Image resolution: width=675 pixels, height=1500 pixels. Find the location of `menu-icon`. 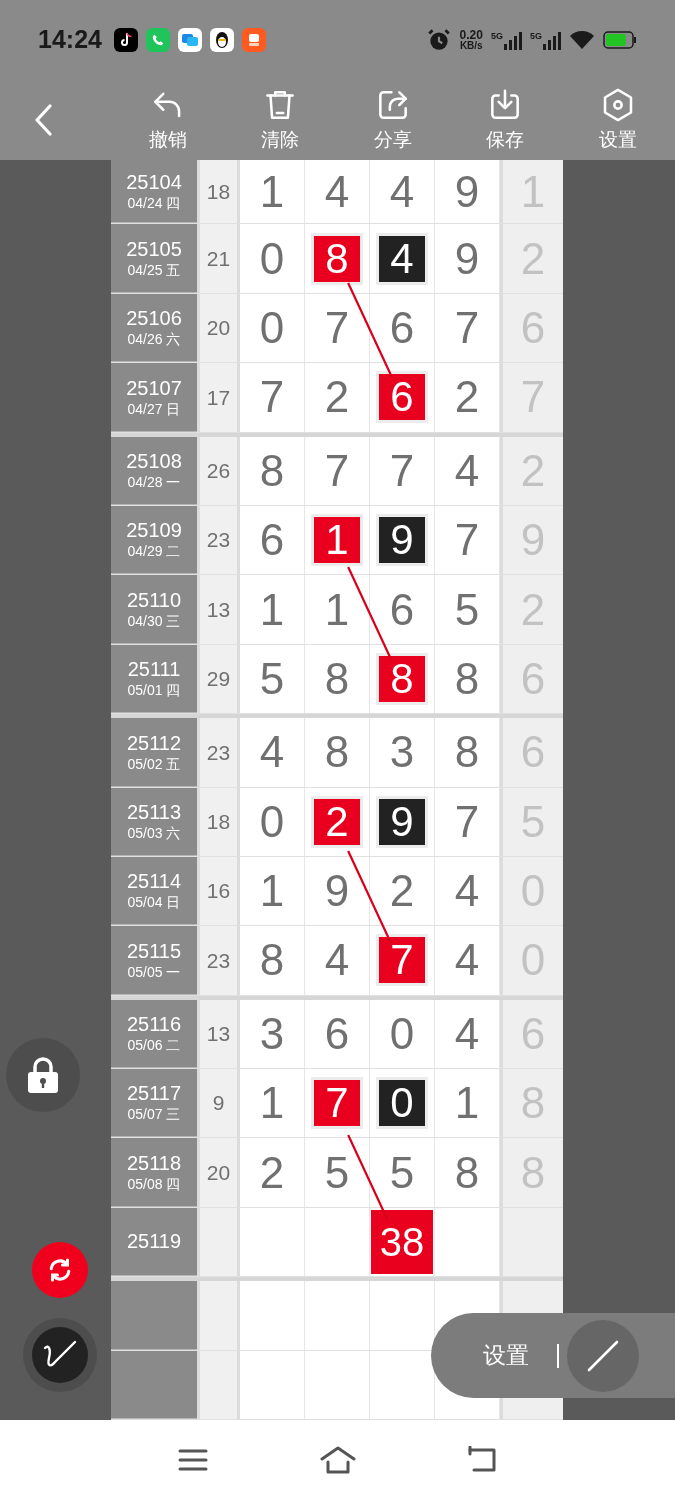

menu-icon is located at coordinates (192, 1460).